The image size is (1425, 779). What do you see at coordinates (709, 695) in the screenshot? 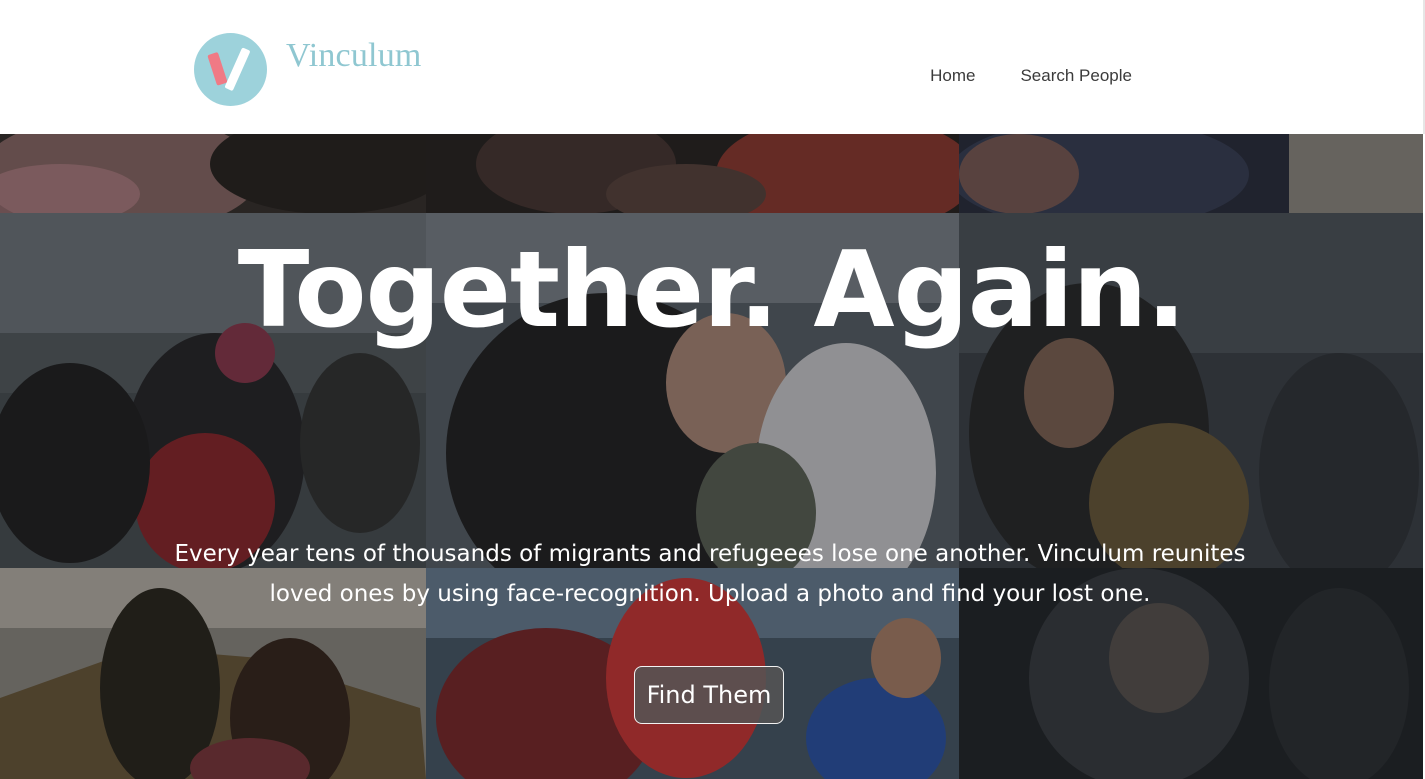
I see `find-them-button: Find Them` at bounding box center [709, 695].